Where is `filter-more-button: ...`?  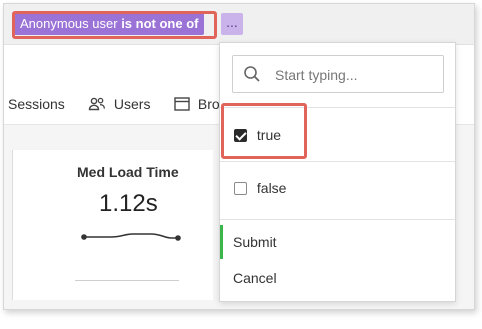
filter-more-button: ... is located at coordinates (232, 24).